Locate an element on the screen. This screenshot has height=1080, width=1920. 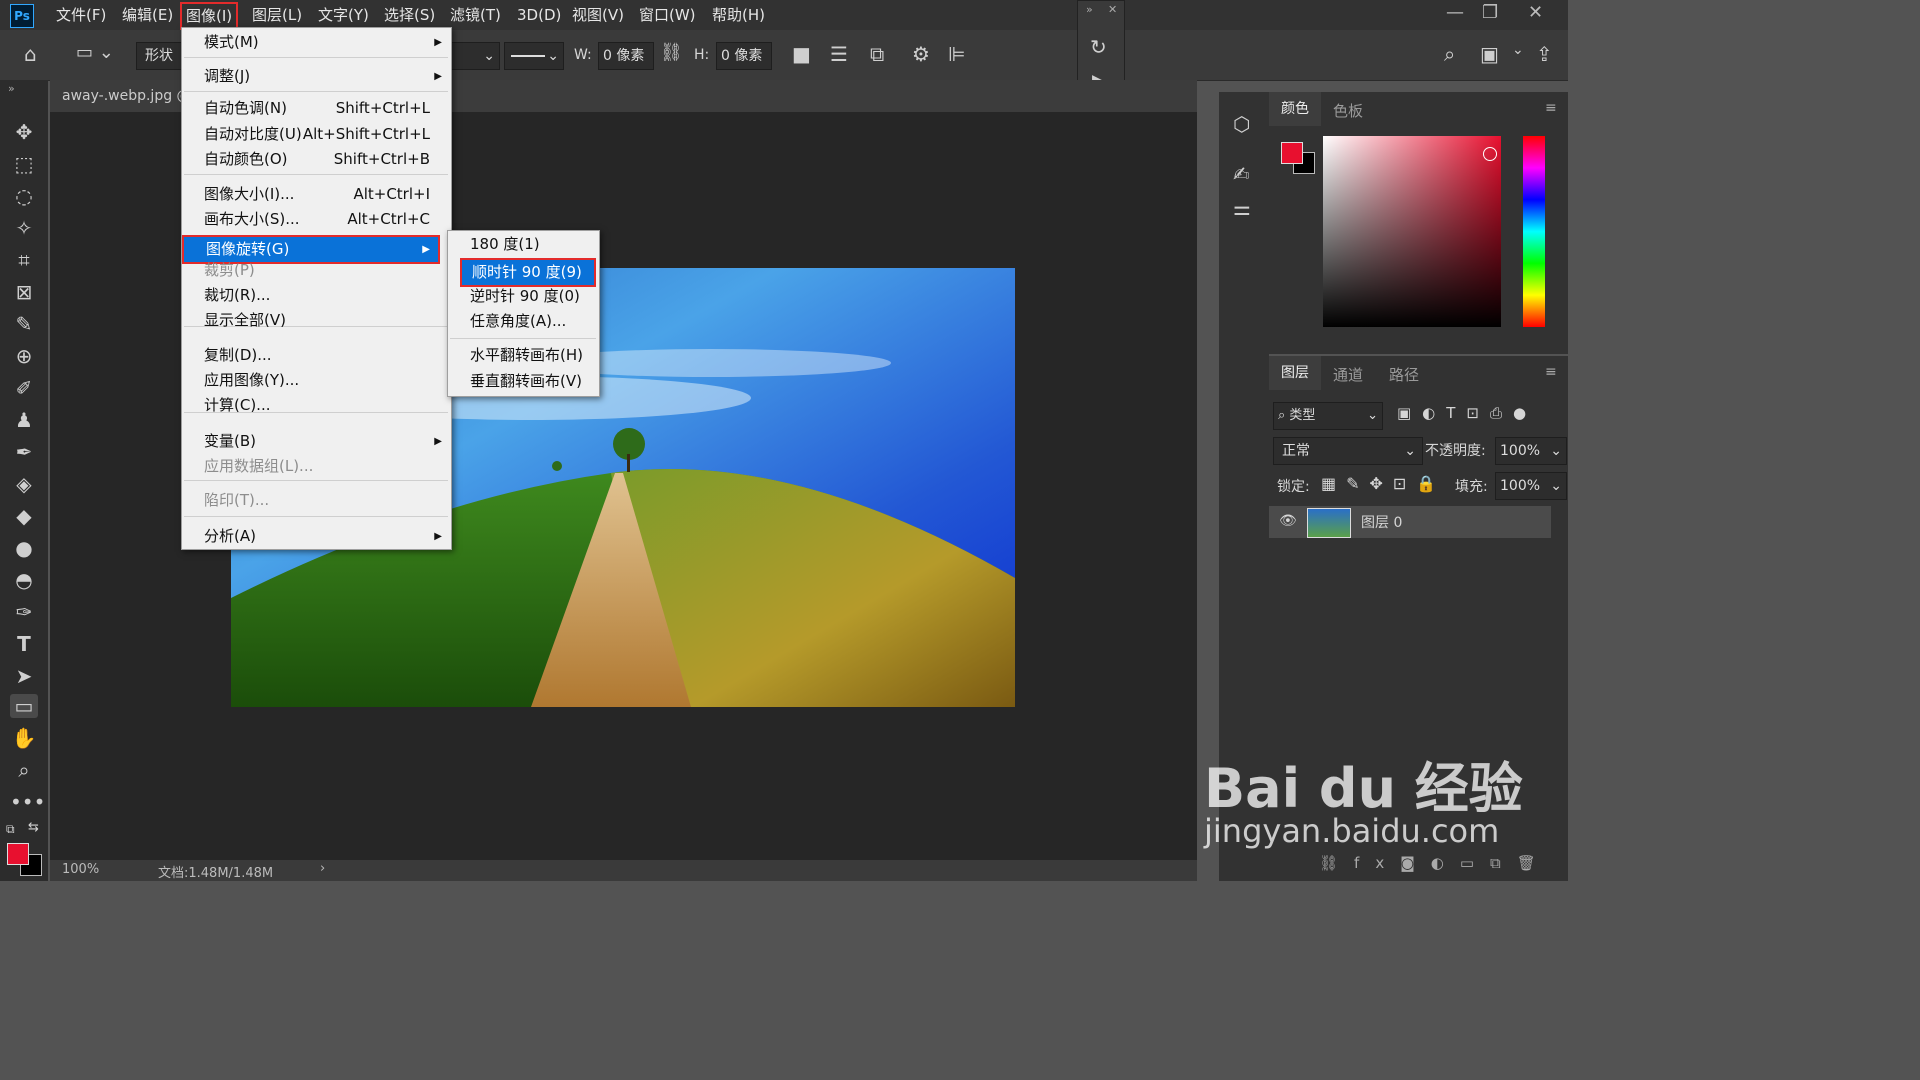
menu-item-flip-horizontal: 水平翻转画布(H) is located at coordinates (523, 355).